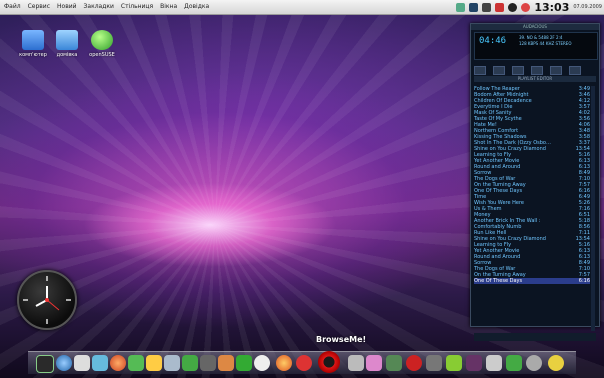  Describe the element at coordinates (394, 363) in the screenshot. I see `image-viewer-icon` at that location.